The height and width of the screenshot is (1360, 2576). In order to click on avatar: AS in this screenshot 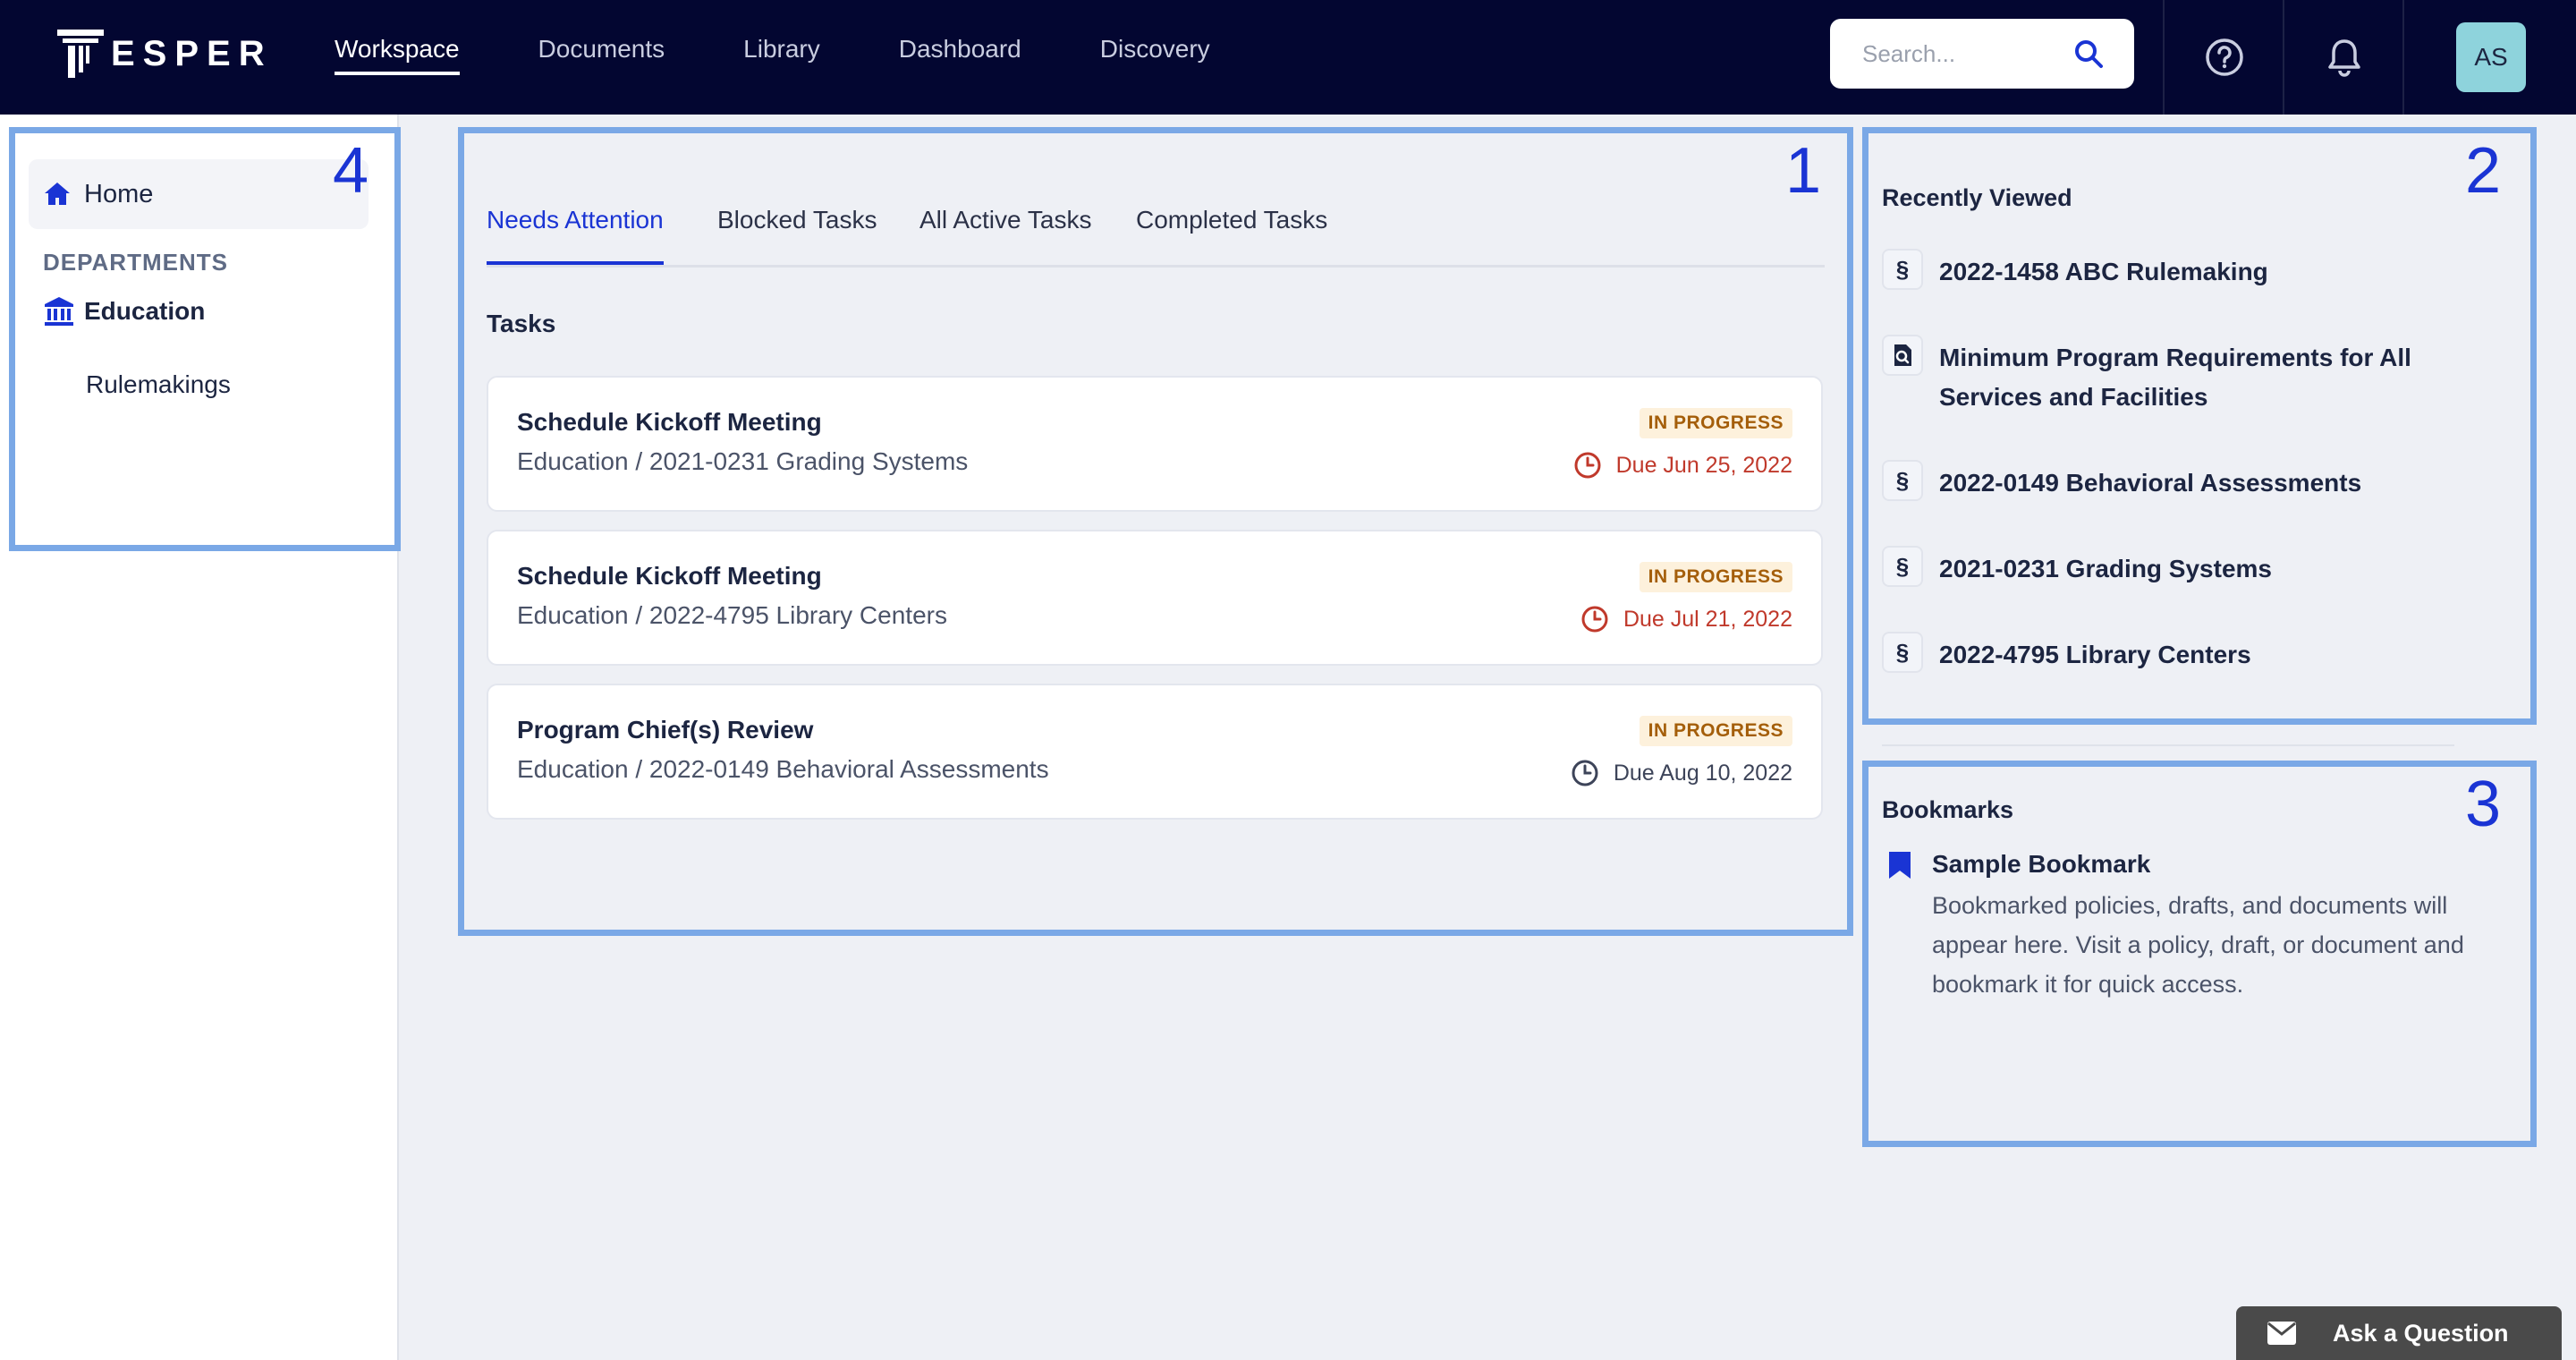, I will do `click(2491, 57)`.